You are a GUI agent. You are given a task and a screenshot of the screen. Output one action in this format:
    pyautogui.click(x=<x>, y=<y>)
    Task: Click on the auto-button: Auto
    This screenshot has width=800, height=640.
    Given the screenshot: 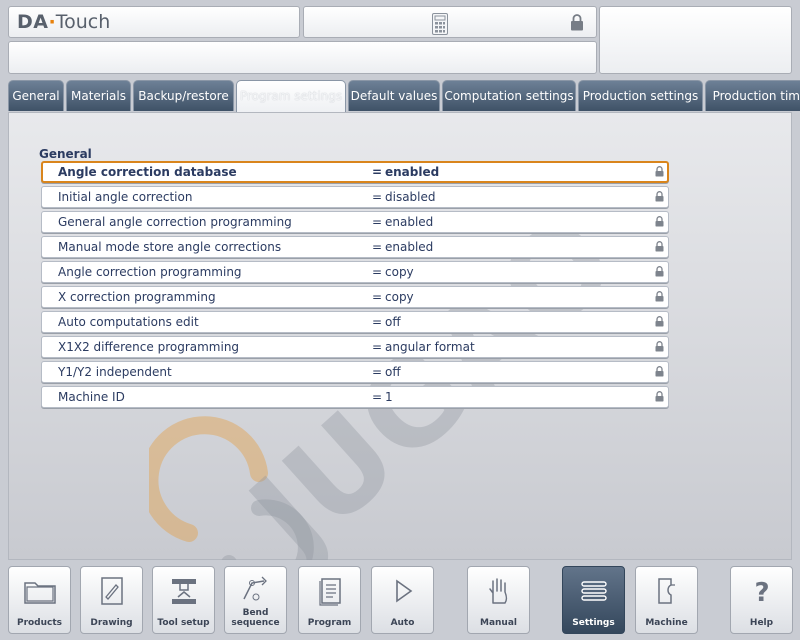 What is the action you would take?
    pyautogui.click(x=402, y=600)
    